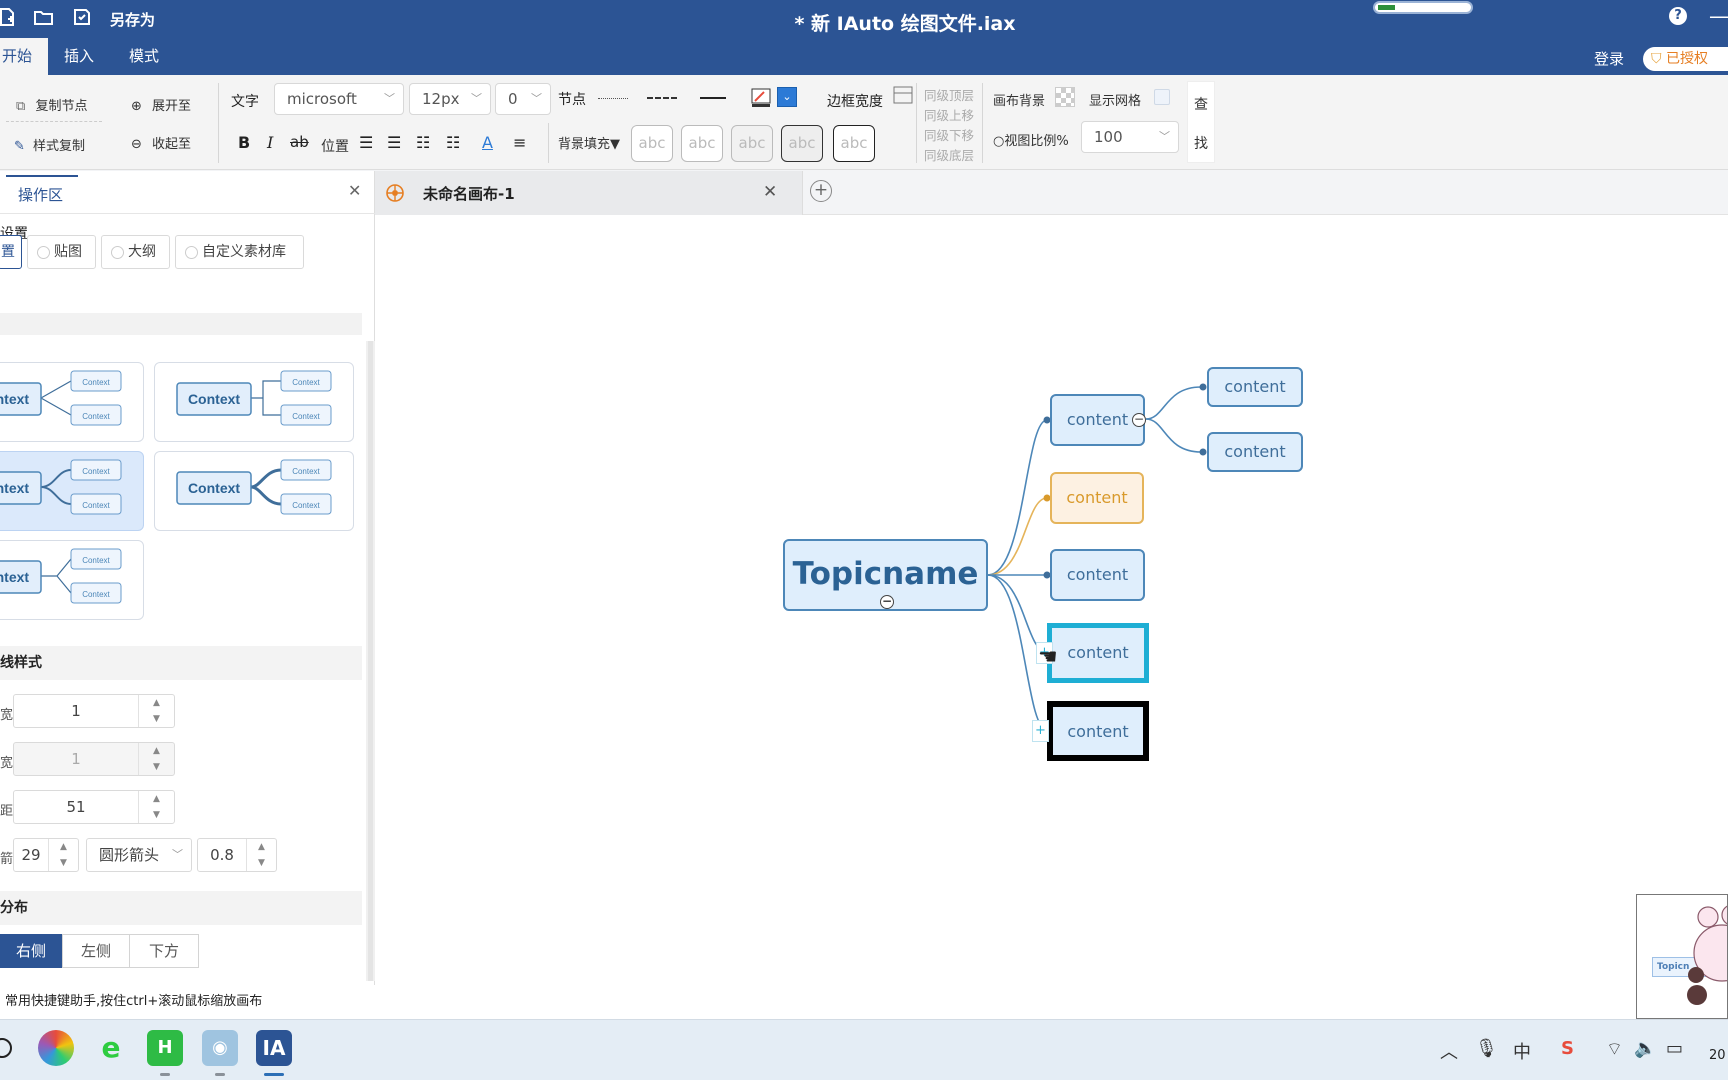 Image resolution: width=1728 pixels, height=1080 pixels. Describe the element at coordinates (450, 99) in the screenshot. I see `font-size-select: 12px ﹀` at that location.